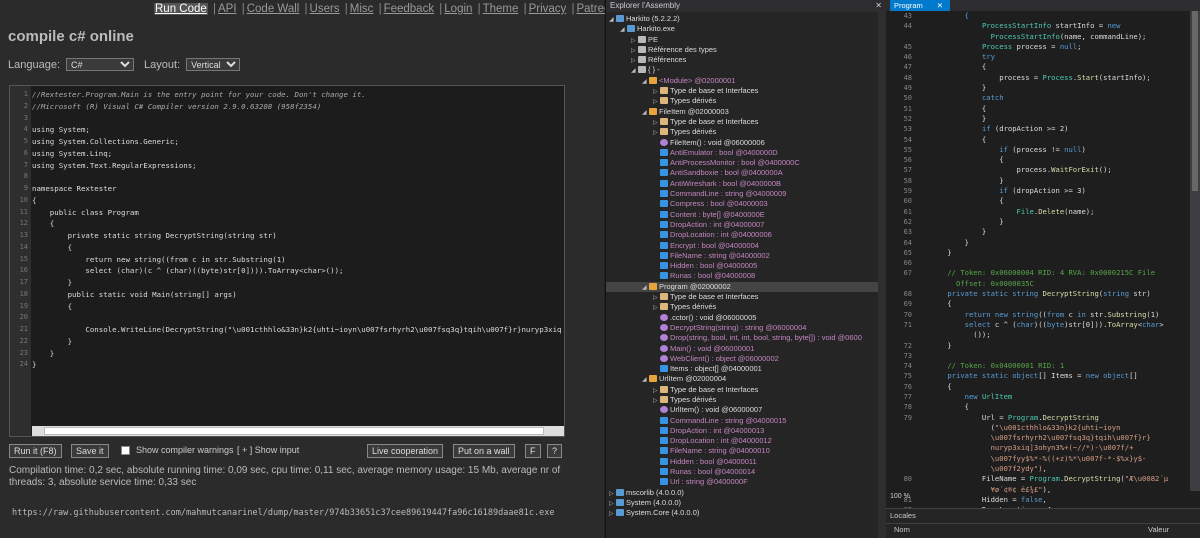  What do you see at coordinates (742, 235) in the screenshot?
I see `tree-node: DropLocation : int @04000006` at bounding box center [742, 235].